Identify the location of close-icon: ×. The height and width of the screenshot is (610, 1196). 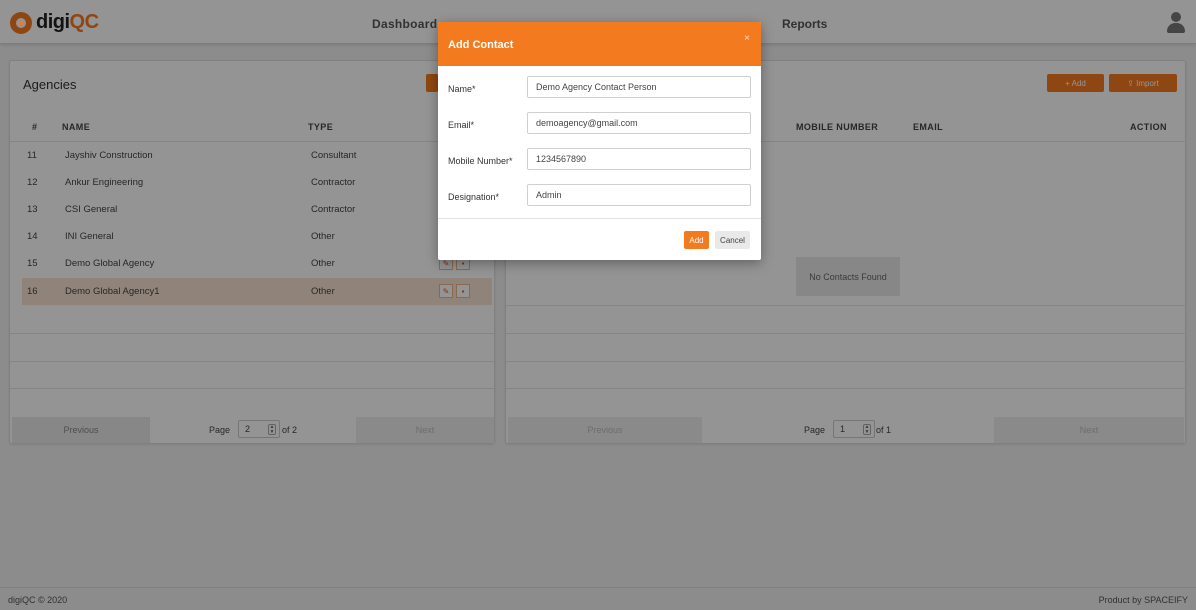
(747, 38).